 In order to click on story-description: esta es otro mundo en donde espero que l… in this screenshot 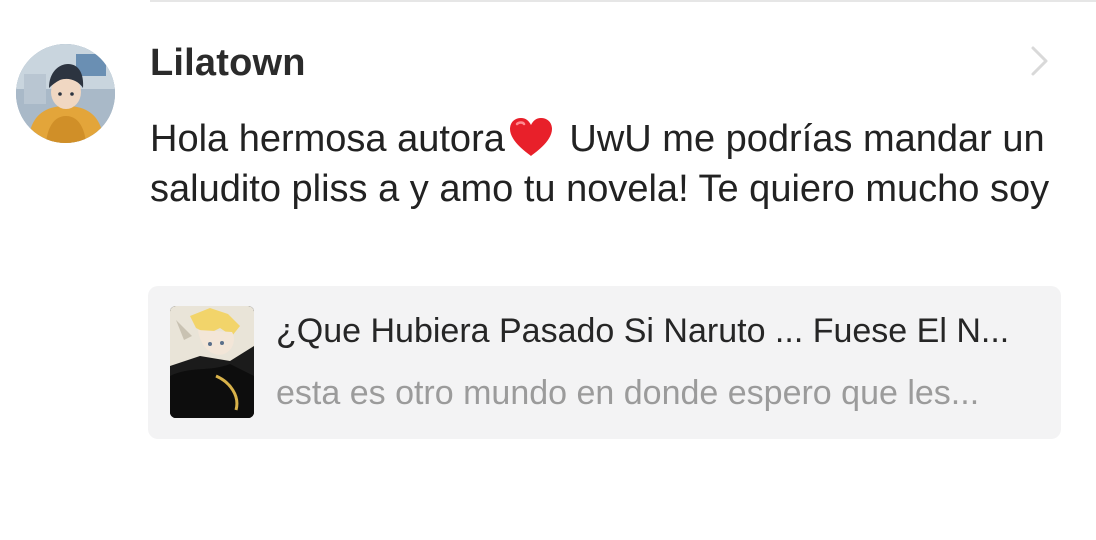, I will do `click(628, 393)`.